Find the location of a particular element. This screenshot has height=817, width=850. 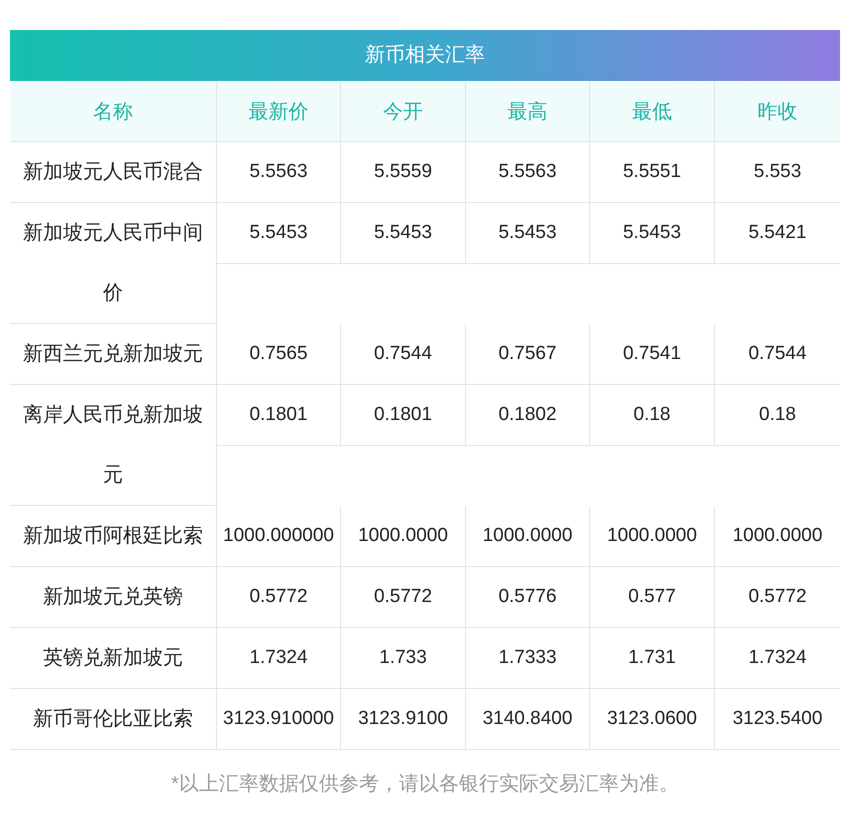

table-cell: 0.5776 is located at coordinates (528, 597).